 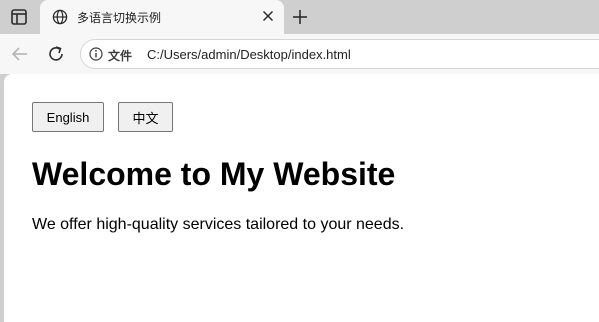 What do you see at coordinates (68, 117) in the screenshot?
I see `english-button: English` at bounding box center [68, 117].